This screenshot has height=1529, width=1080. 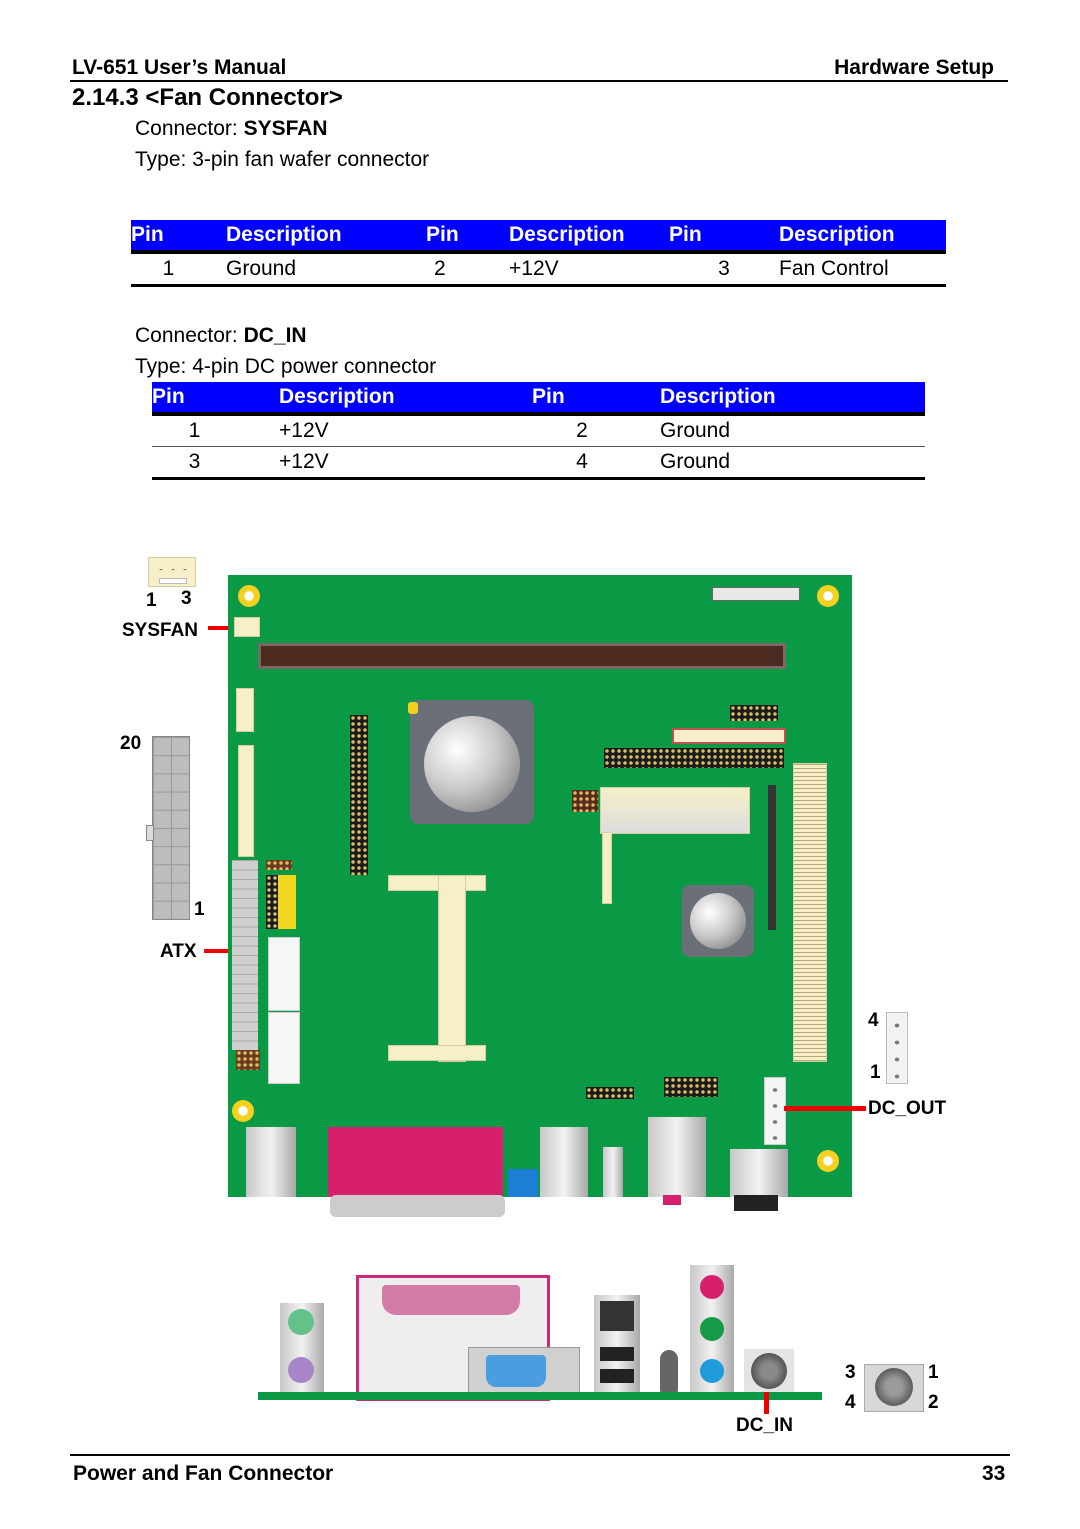 I want to click on vga-latch, so click(x=523, y=1183).